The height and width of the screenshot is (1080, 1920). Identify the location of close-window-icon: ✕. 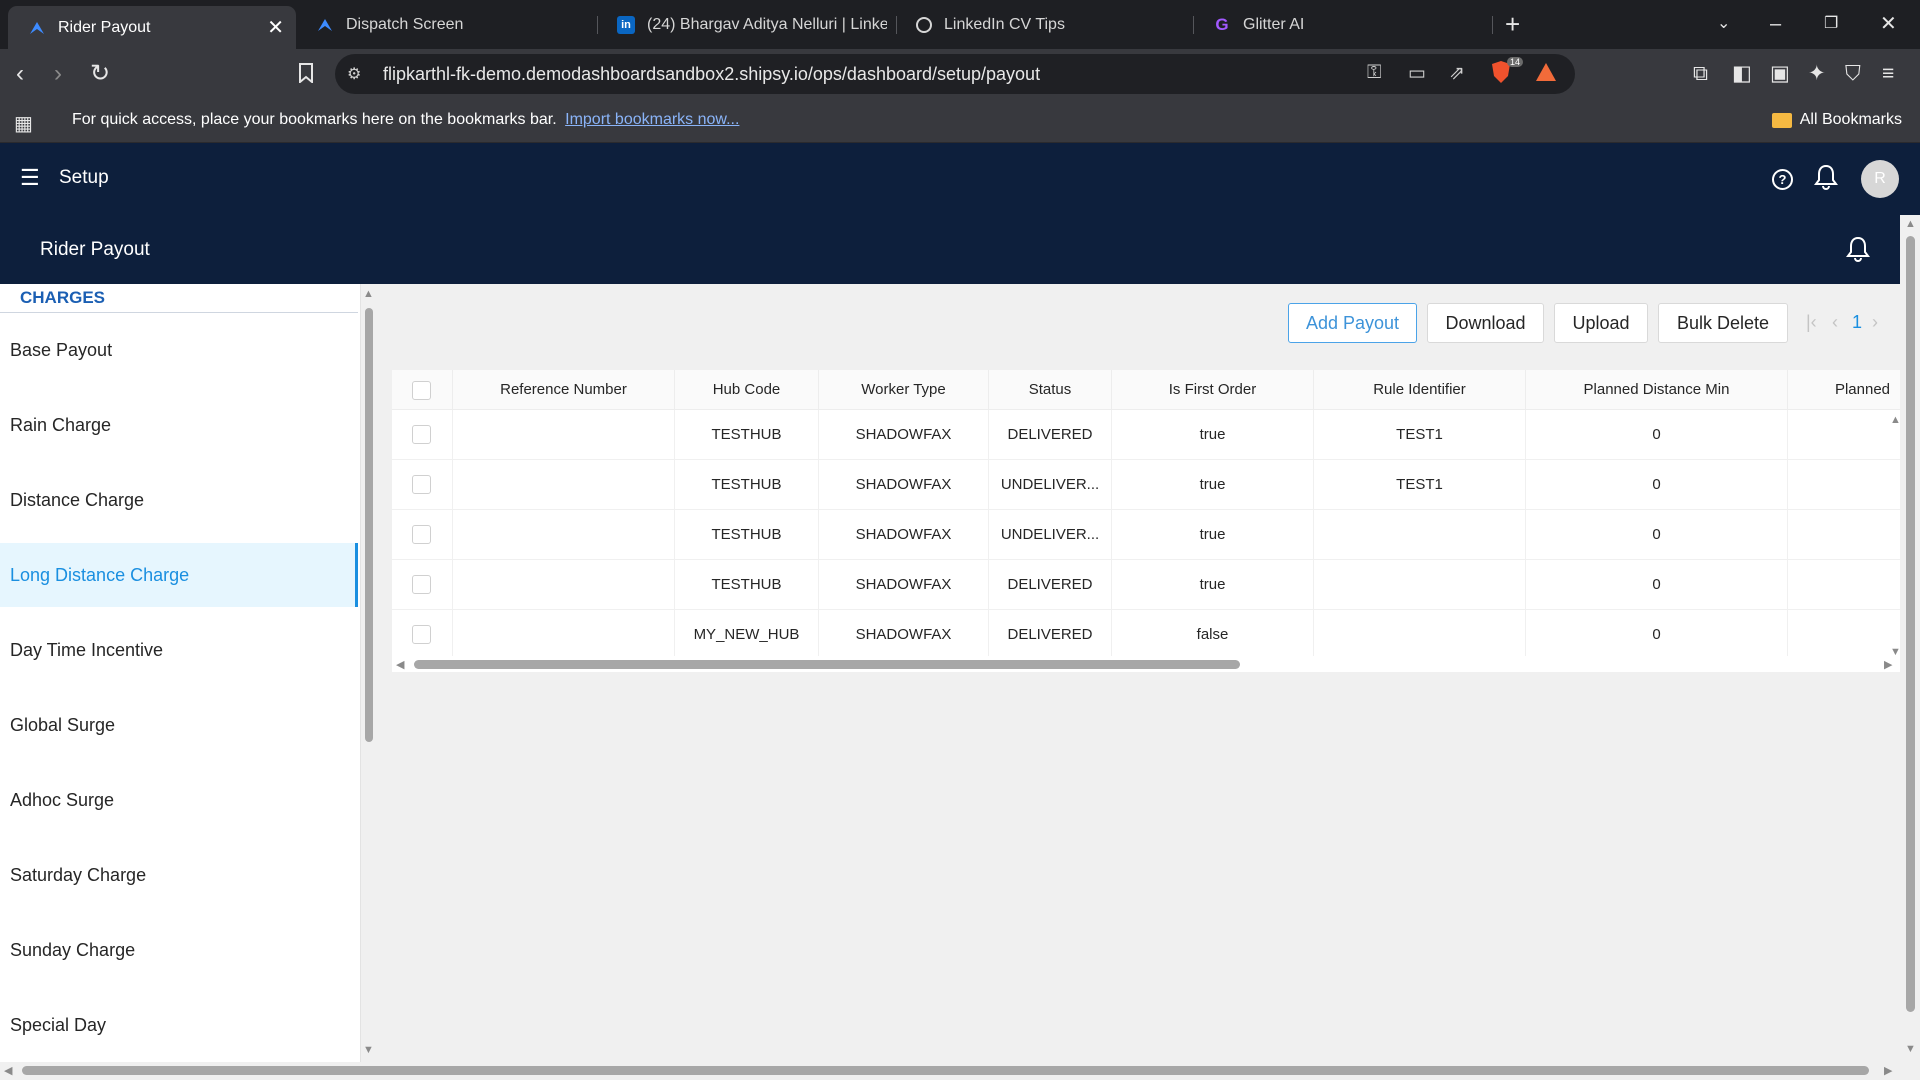
(1888, 24).